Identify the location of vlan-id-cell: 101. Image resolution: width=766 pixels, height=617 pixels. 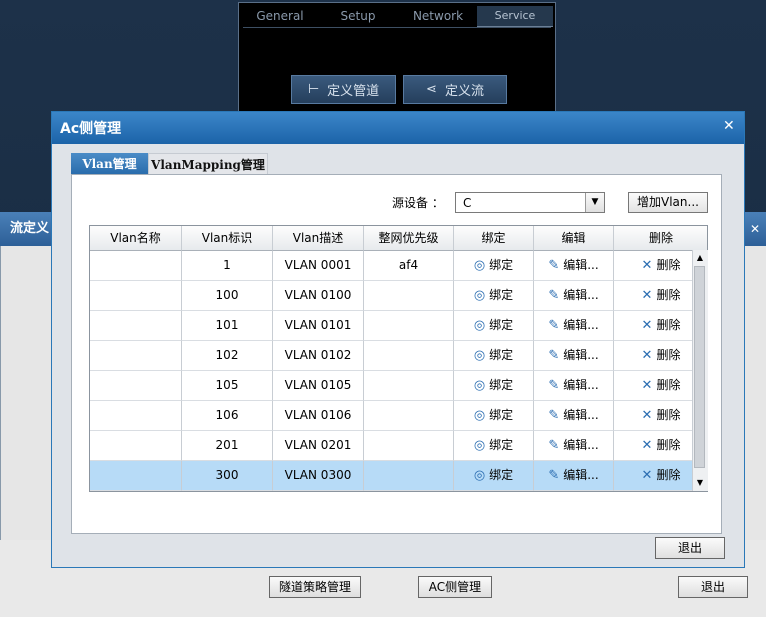
(227, 326).